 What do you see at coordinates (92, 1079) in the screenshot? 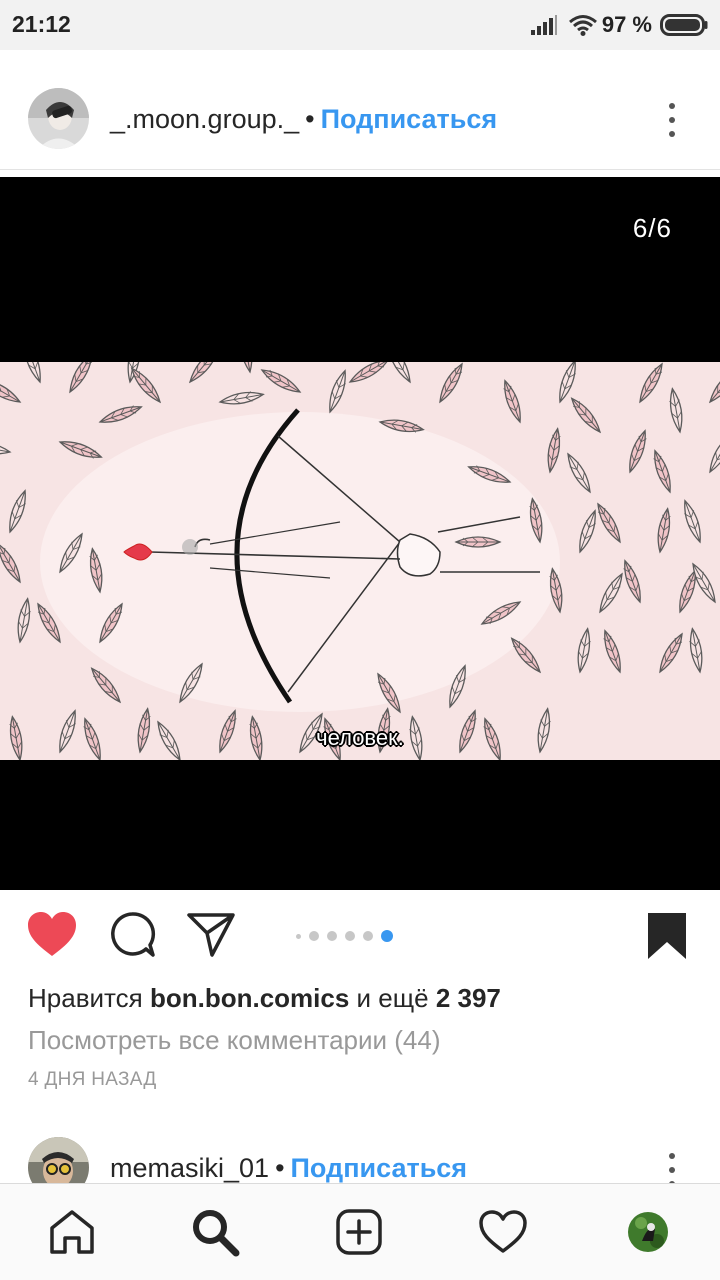
I see `post-timestamp: 4 ДНЯ НАЗАД` at bounding box center [92, 1079].